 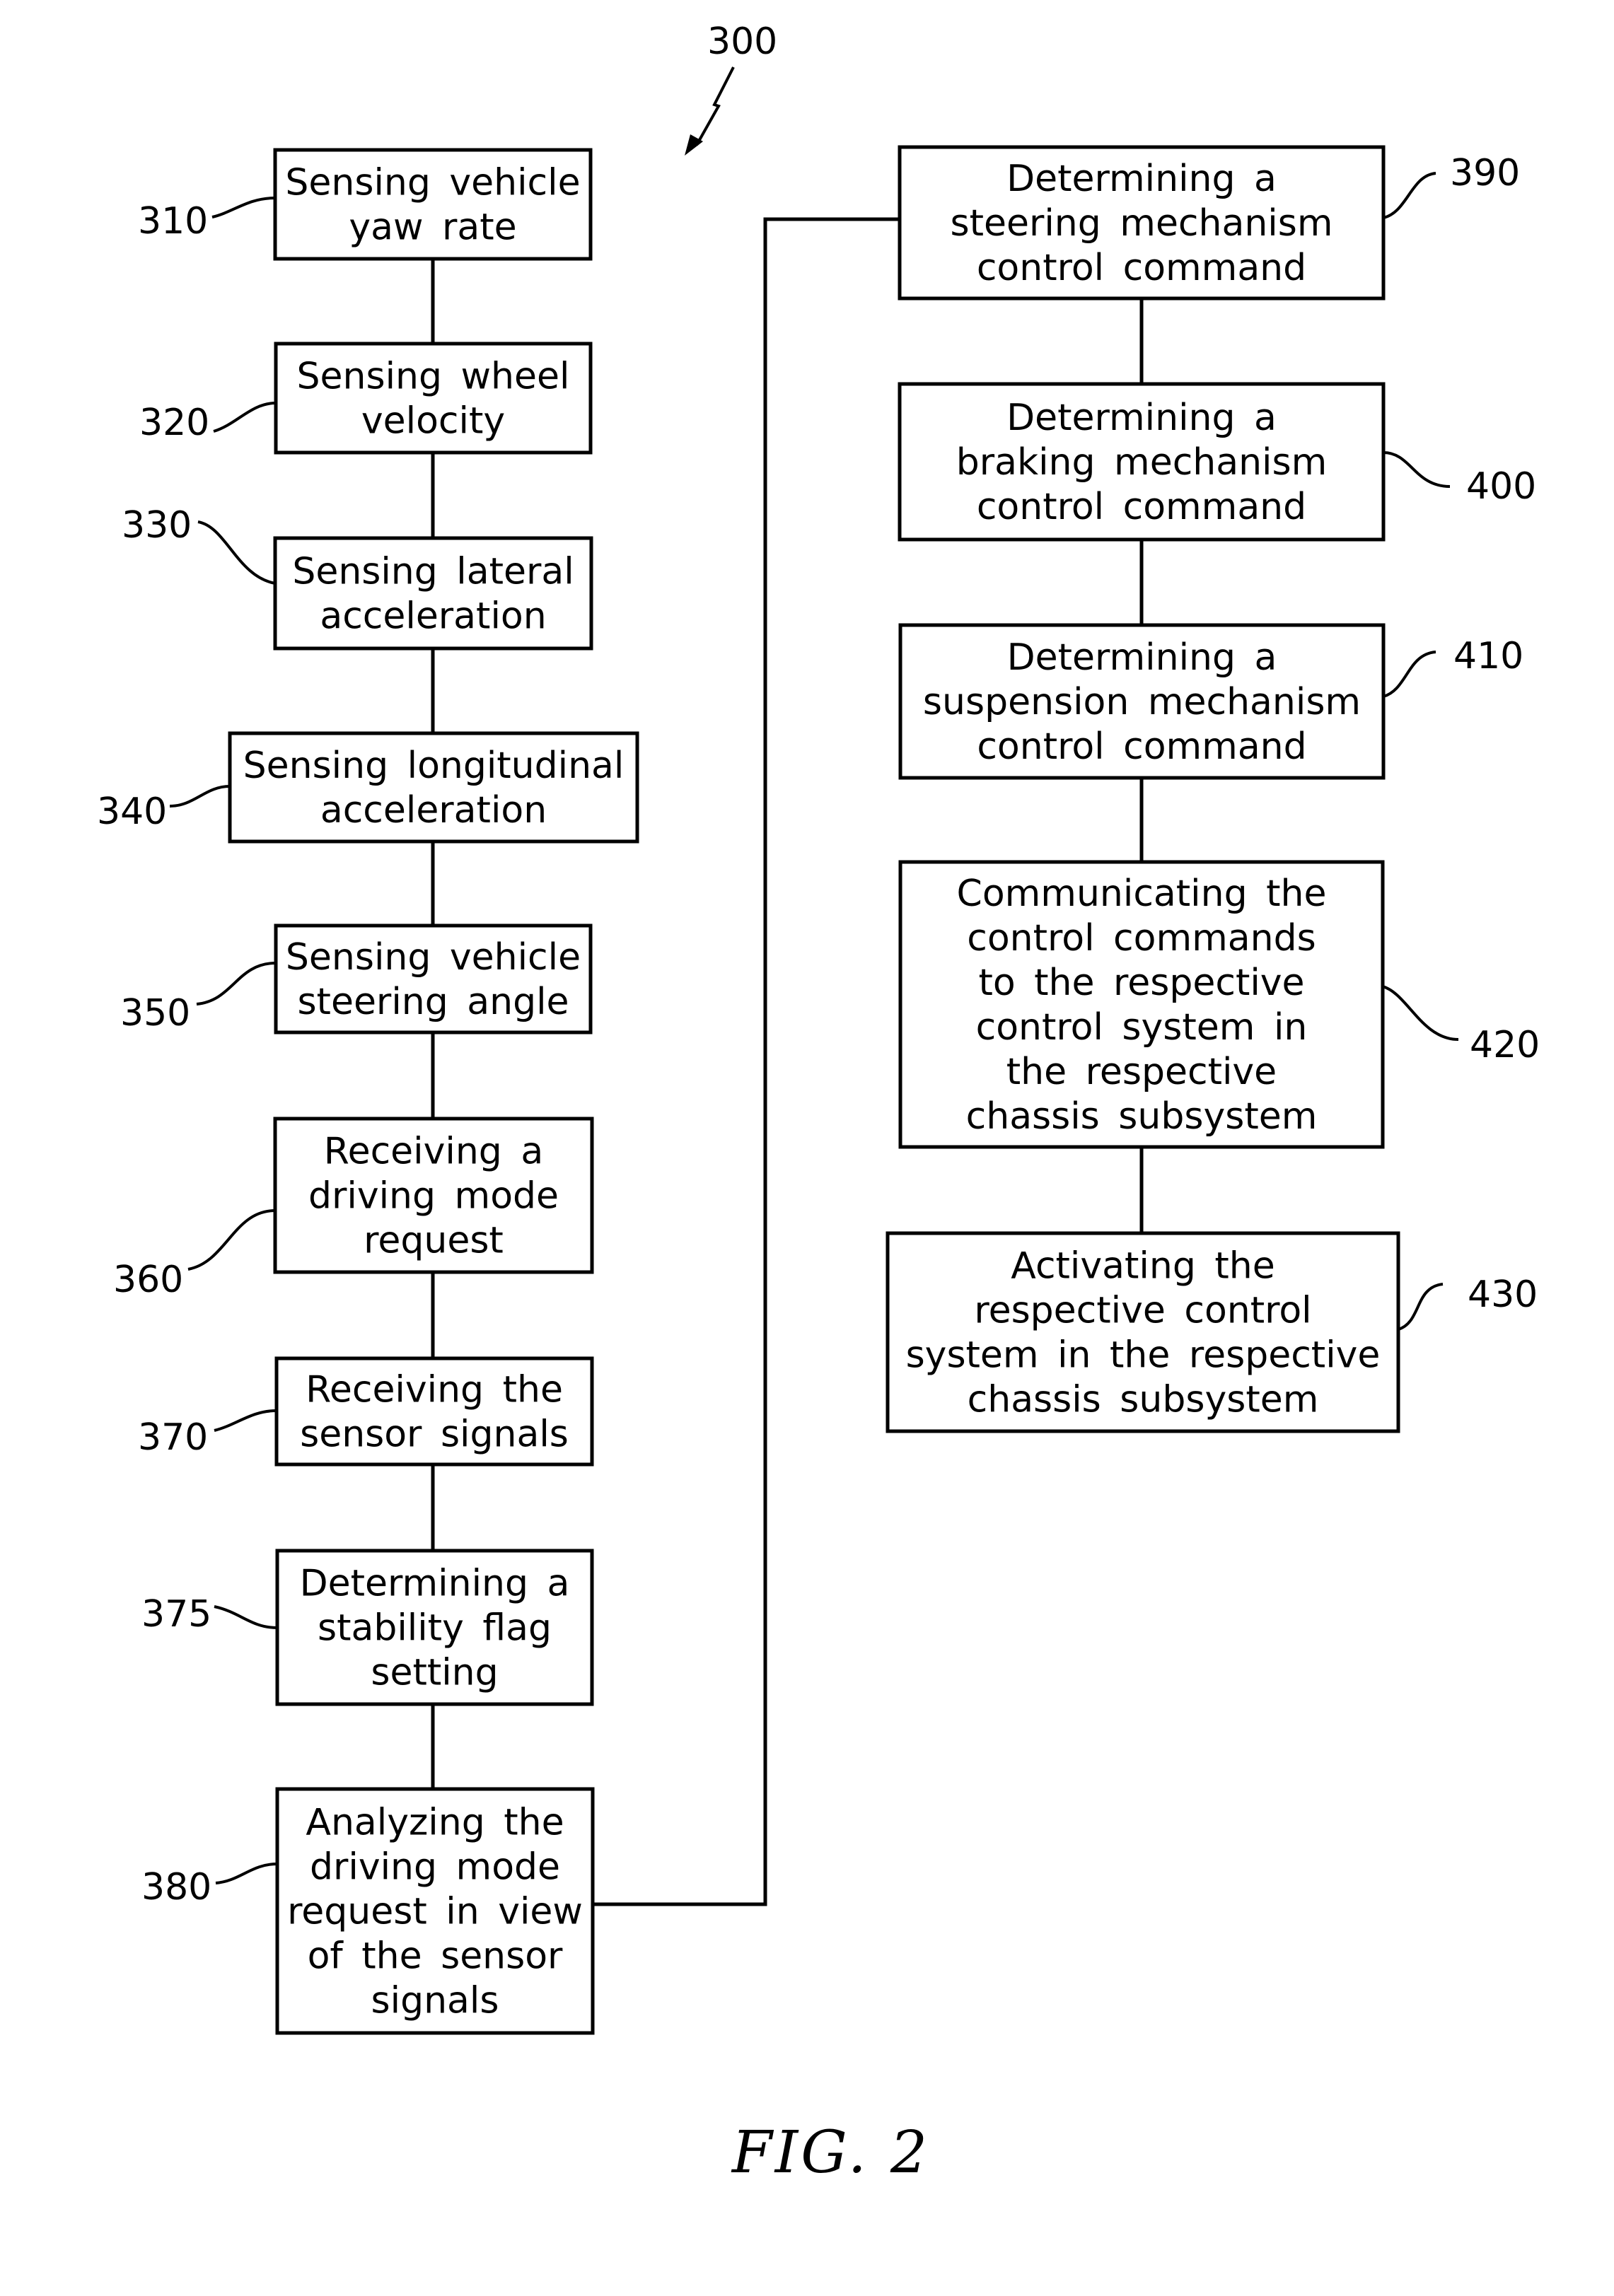 What do you see at coordinates (368, 788) in the screenshot?
I see `step-340: Sensing longitudinalacceleration 340` at bounding box center [368, 788].